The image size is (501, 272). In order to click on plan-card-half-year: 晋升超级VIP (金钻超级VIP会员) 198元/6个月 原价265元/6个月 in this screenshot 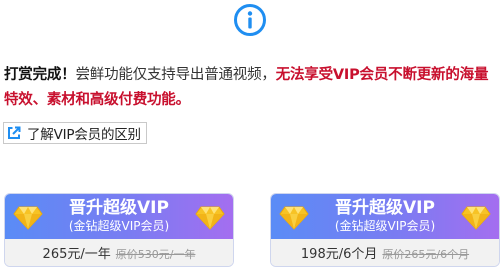, I will do `click(385, 230)`.